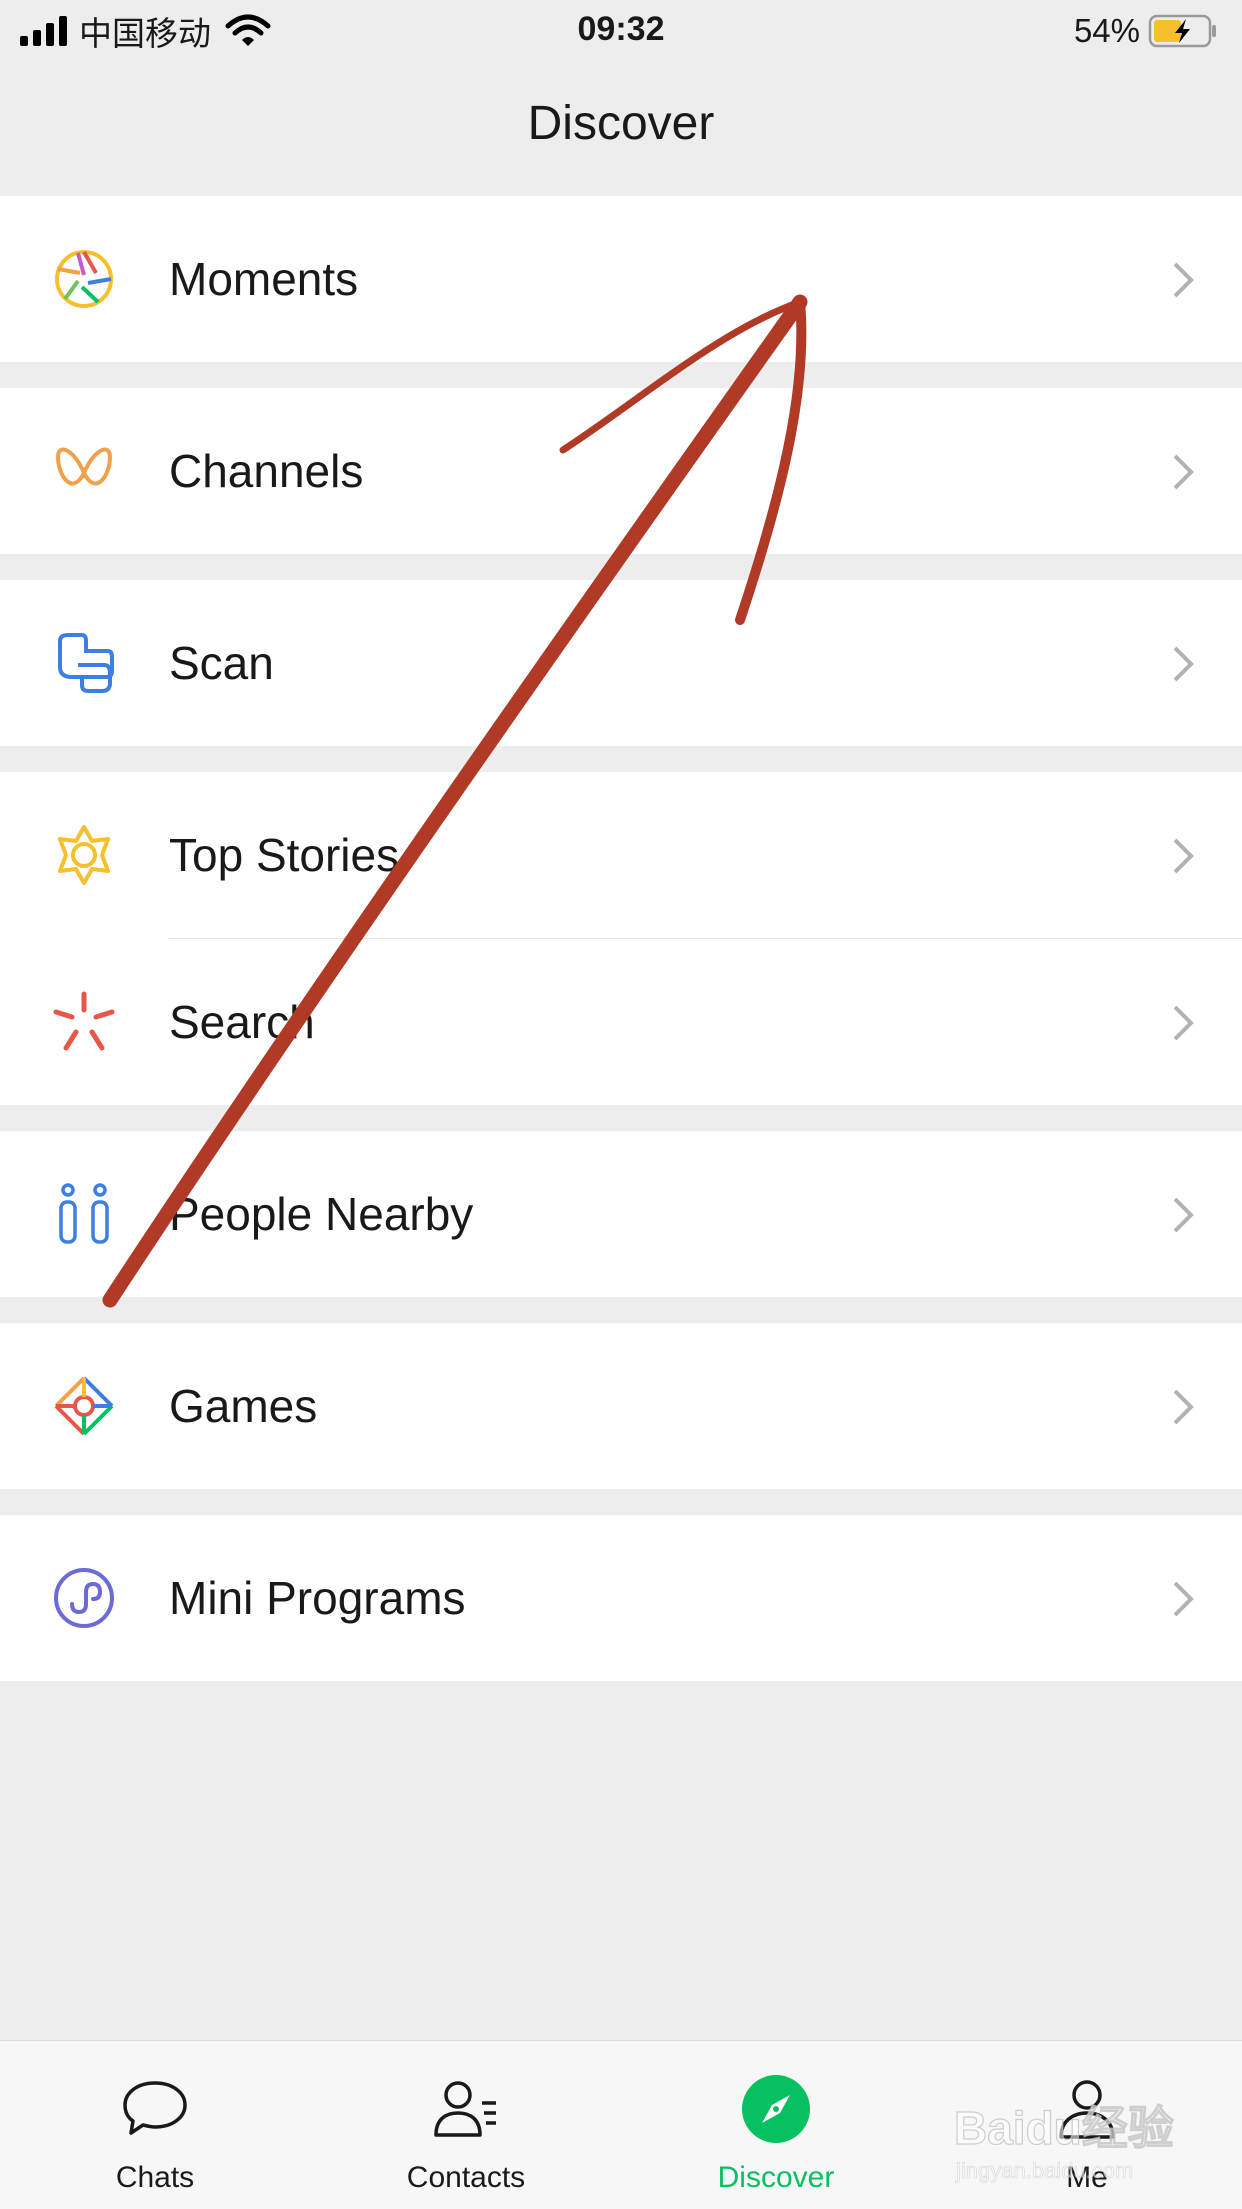 Image resolution: width=1242 pixels, height=2209 pixels. What do you see at coordinates (264, 279) in the screenshot?
I see `menu-label-moments: Moments` at bounding box center [264, 279].